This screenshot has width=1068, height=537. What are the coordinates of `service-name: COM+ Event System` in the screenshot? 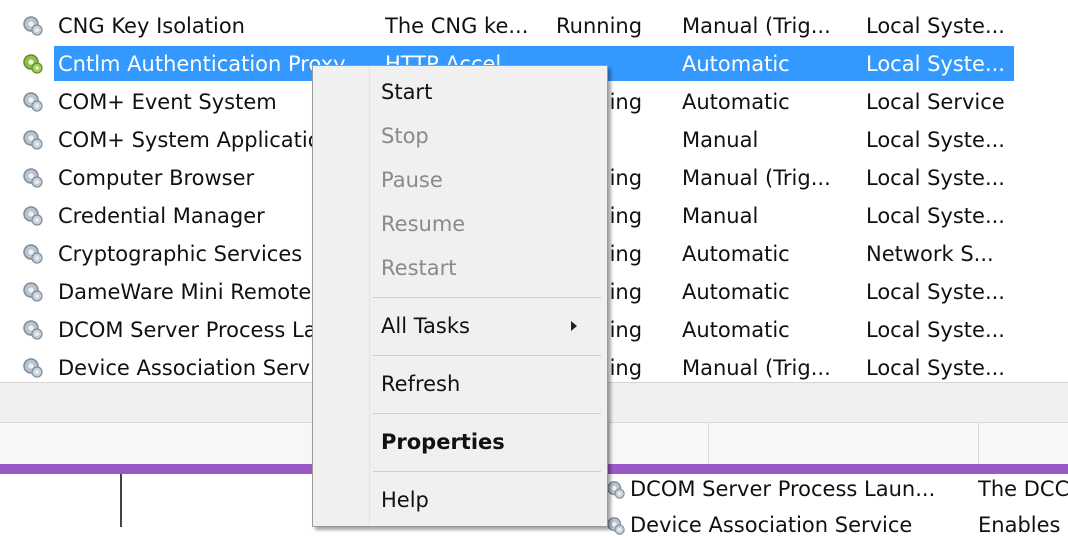 It's located at (167, 102).